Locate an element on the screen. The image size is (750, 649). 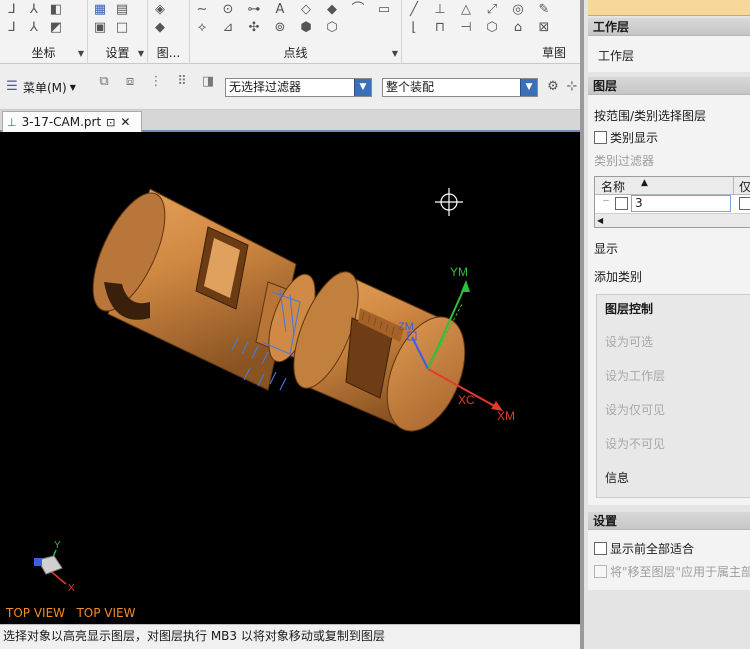
arc-icon: ⤢ is located at coordinates (492, 10).